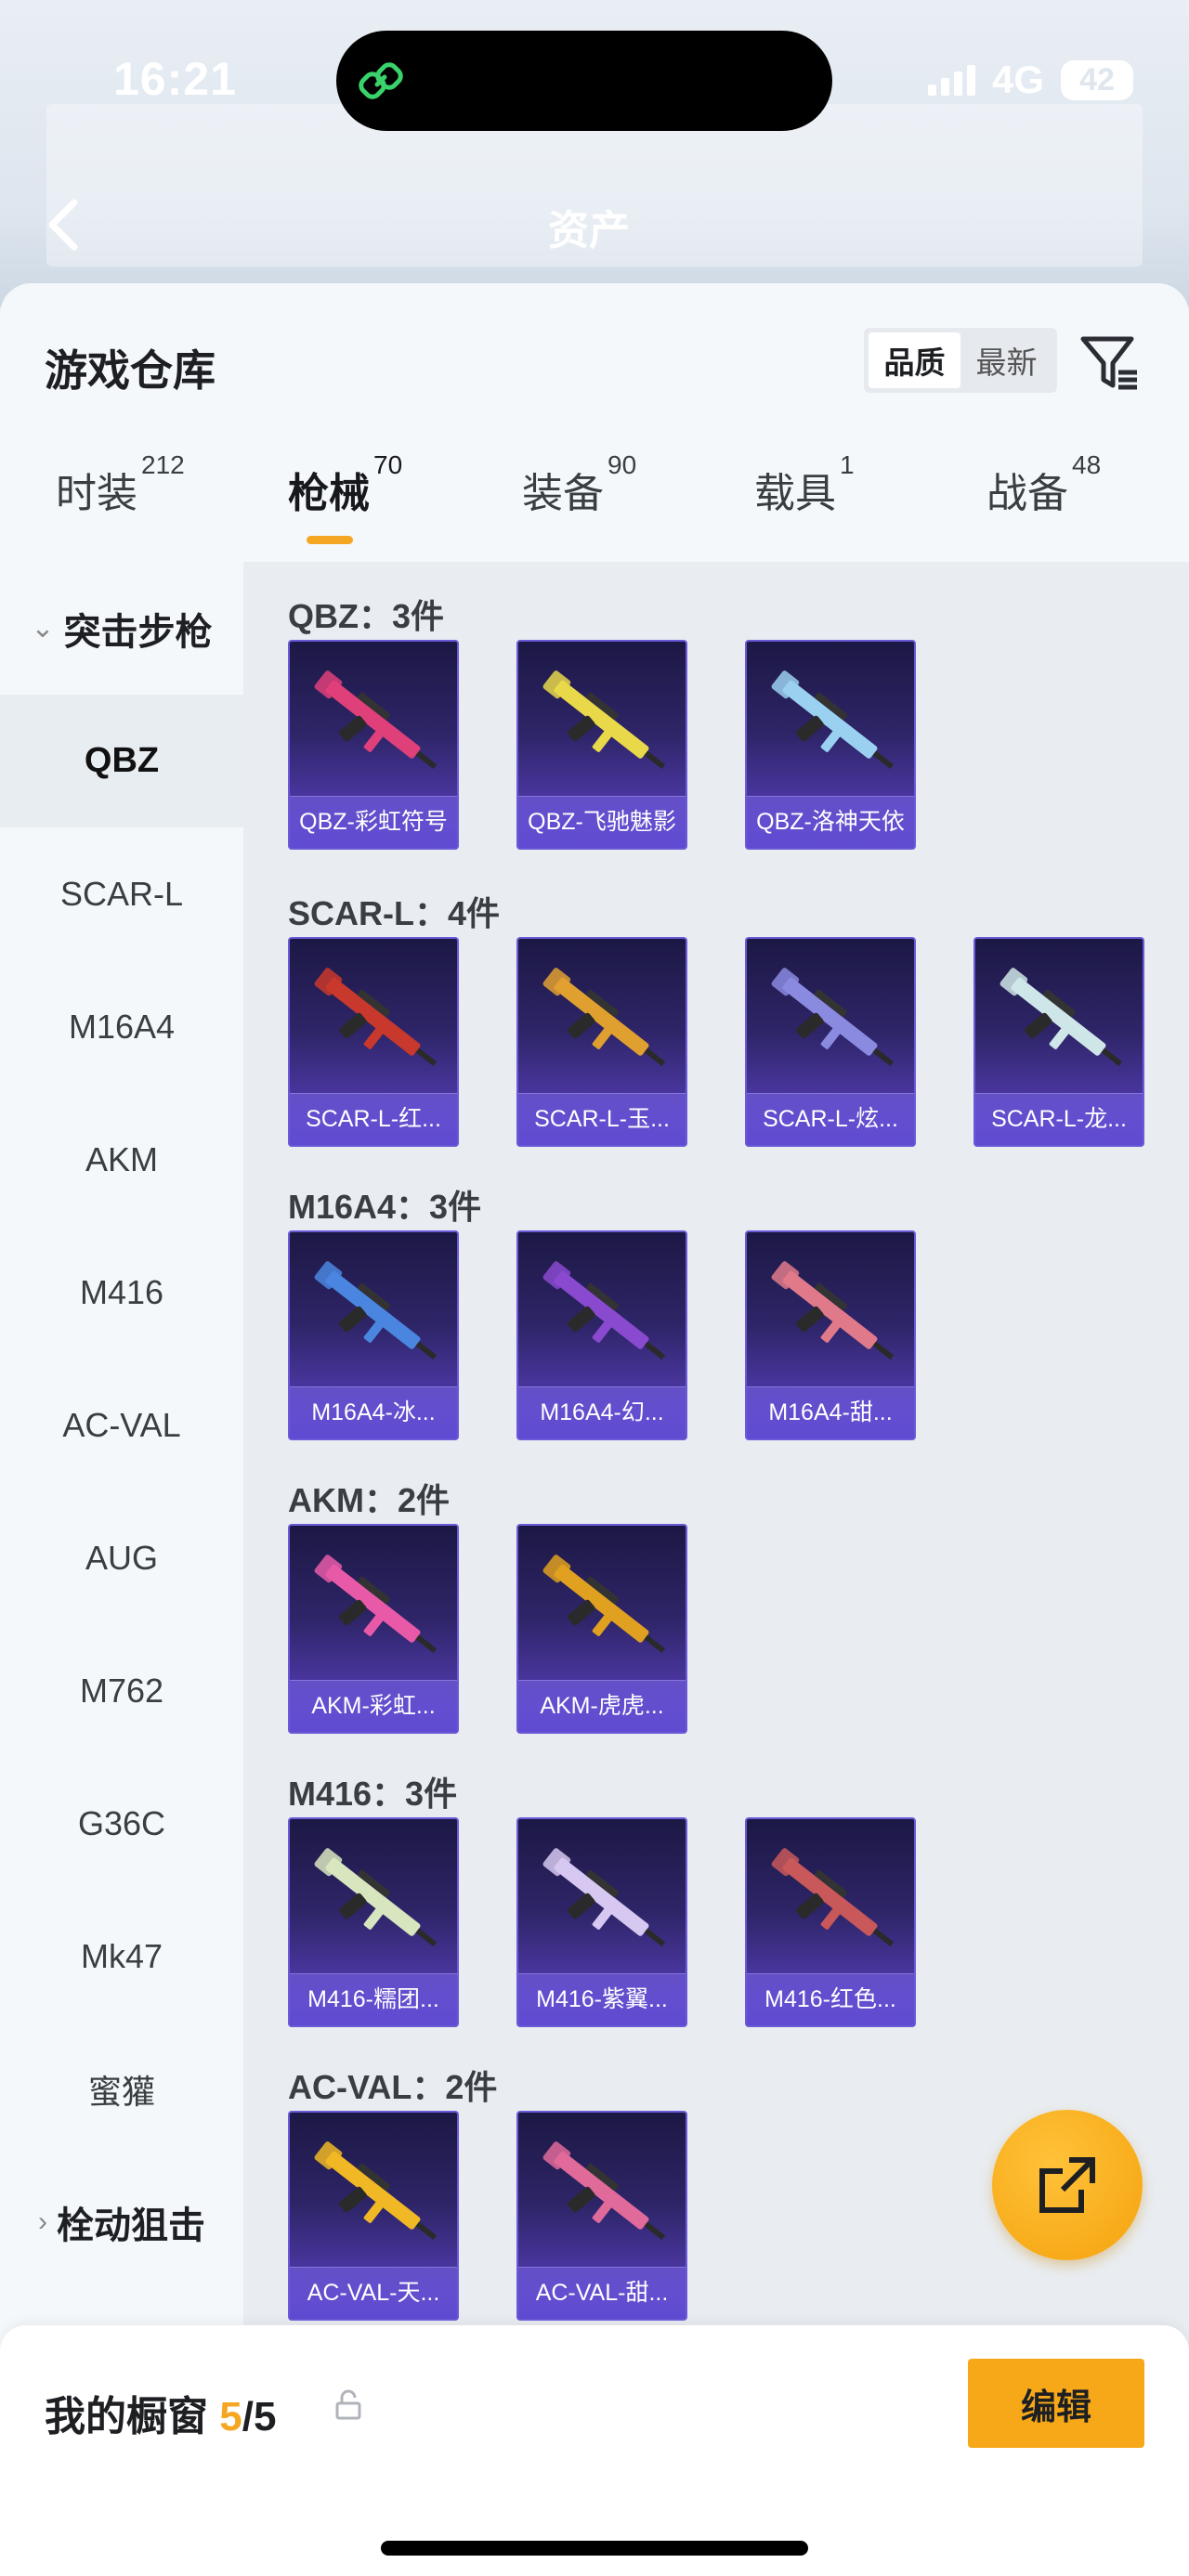 The image size is (1189, 2576). I want to click on share-external-icon, so click(1067, 2185).